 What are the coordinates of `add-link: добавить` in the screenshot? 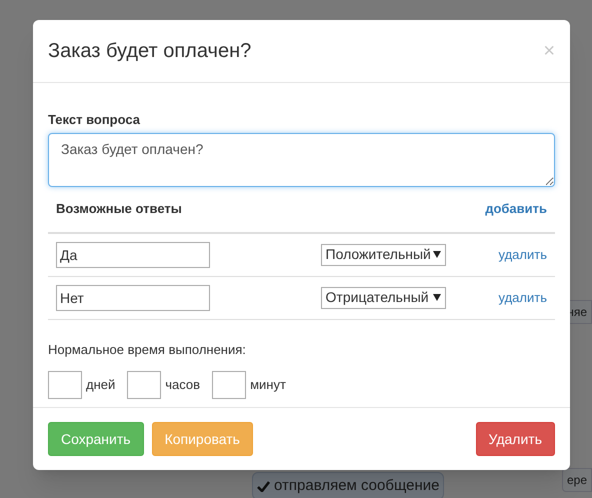 It's located at (516, 209).